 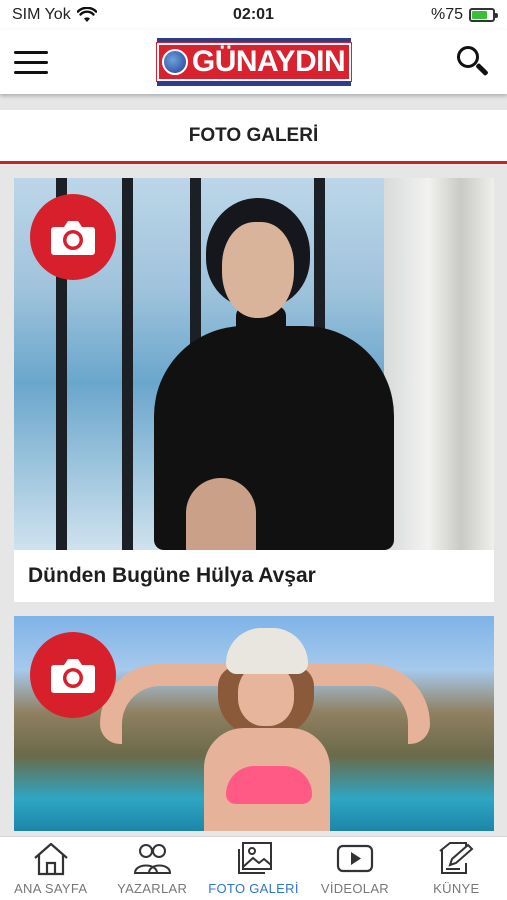 What do you see at coordinates (86, 14) in the screenshot?
I see `wifi-icon` at bounding box center [86, 14].